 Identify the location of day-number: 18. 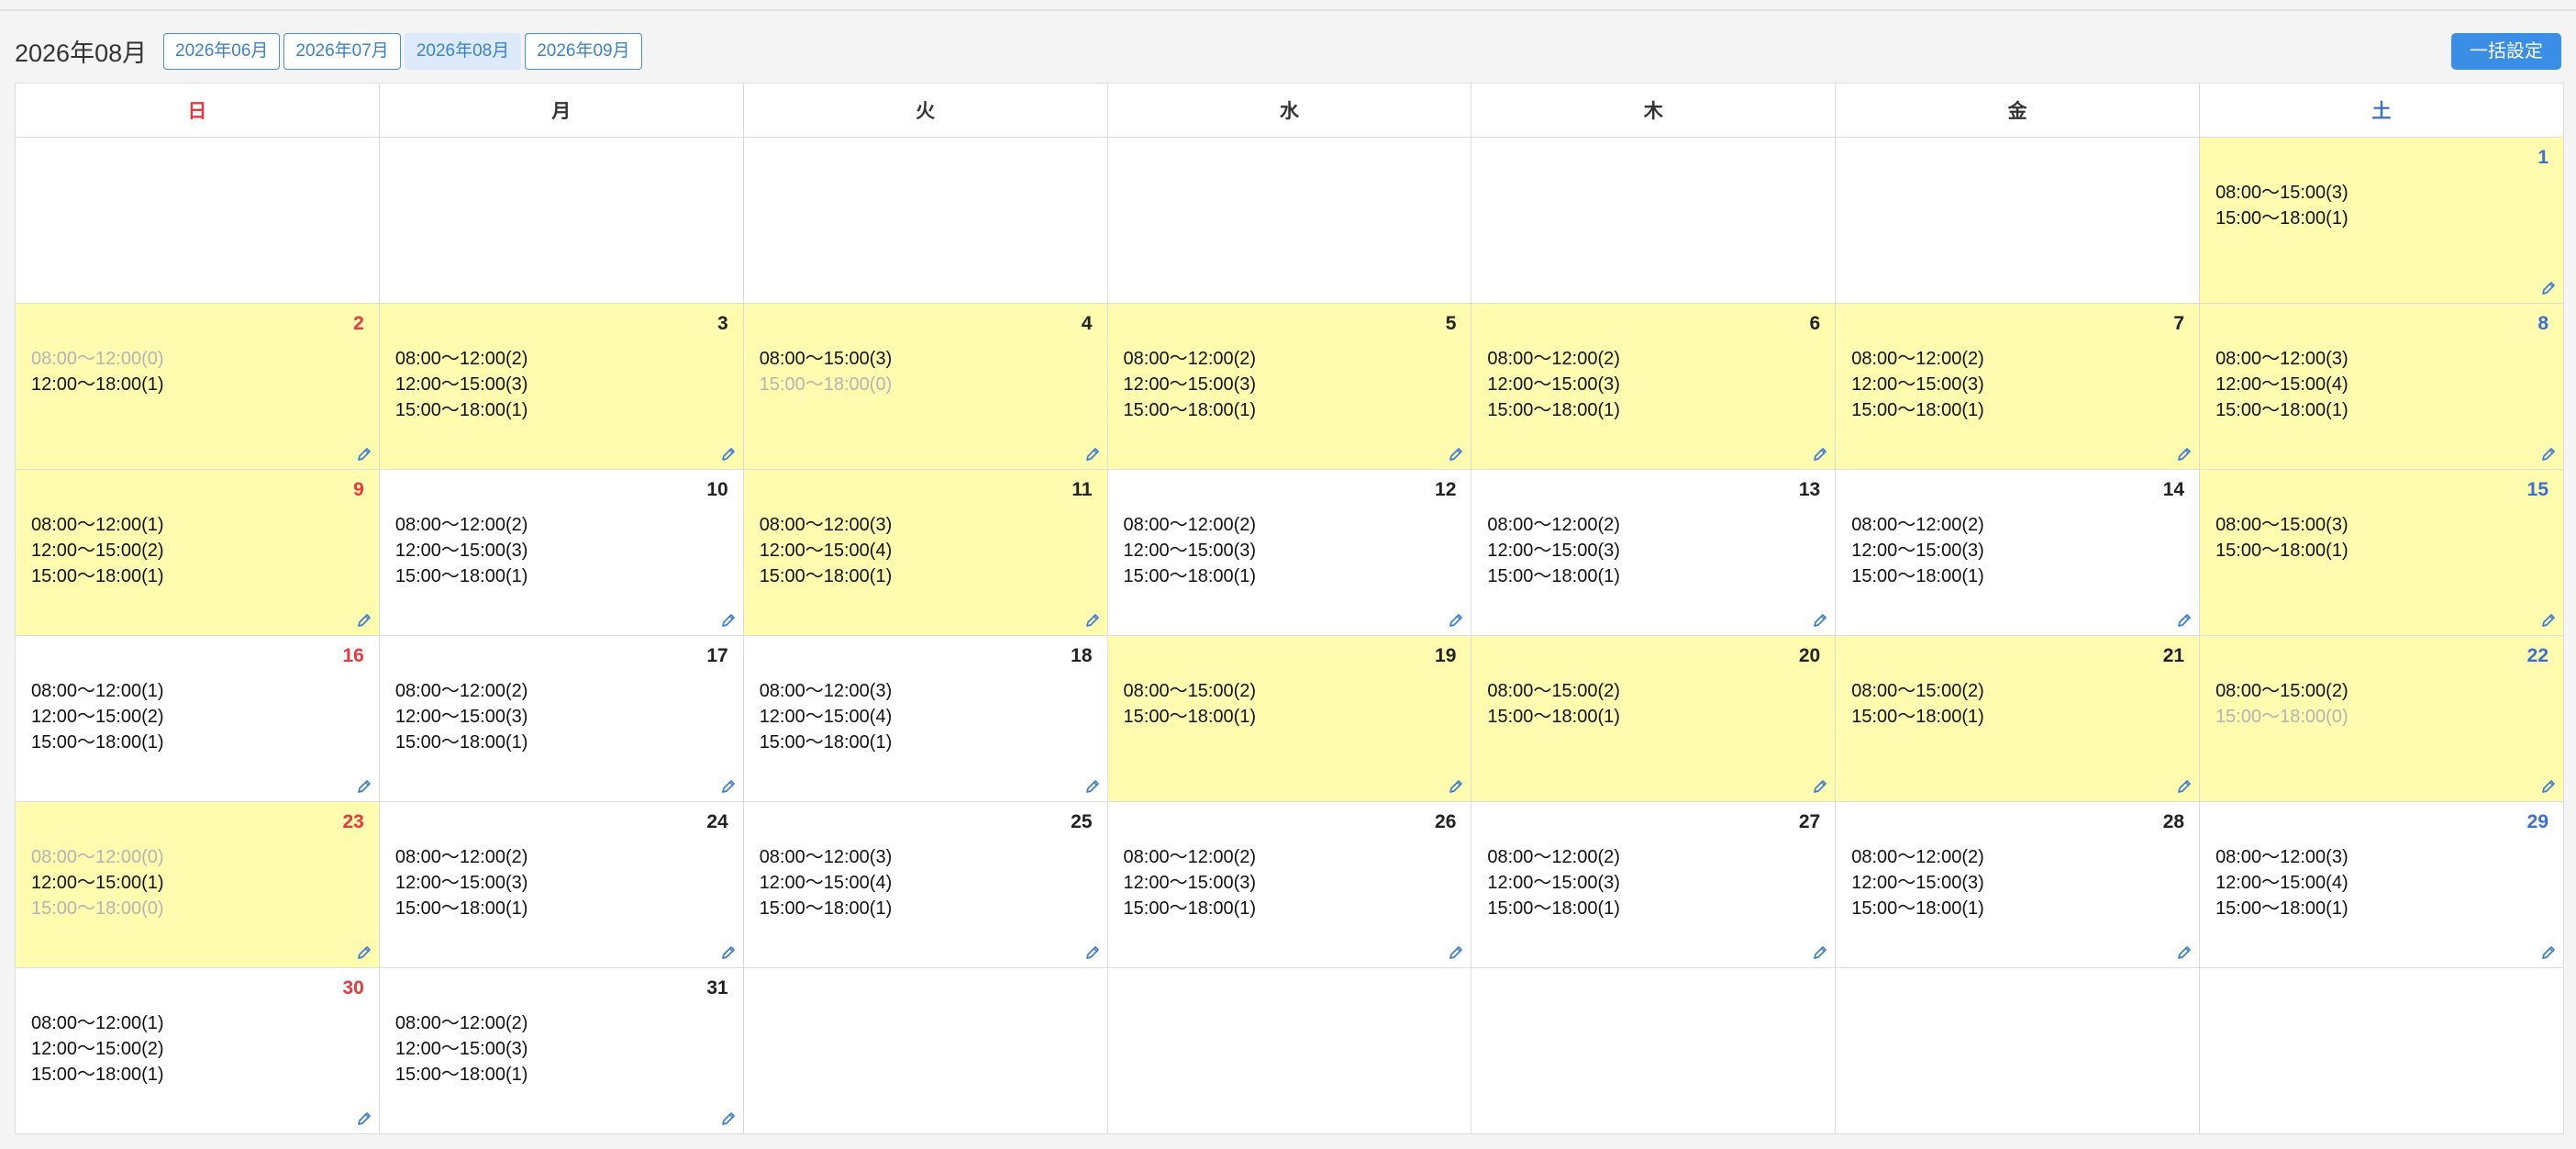
(1082, 655).